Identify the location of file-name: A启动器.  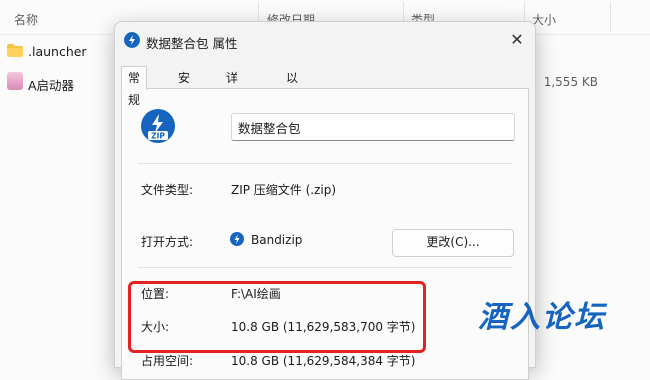
(51, 85).